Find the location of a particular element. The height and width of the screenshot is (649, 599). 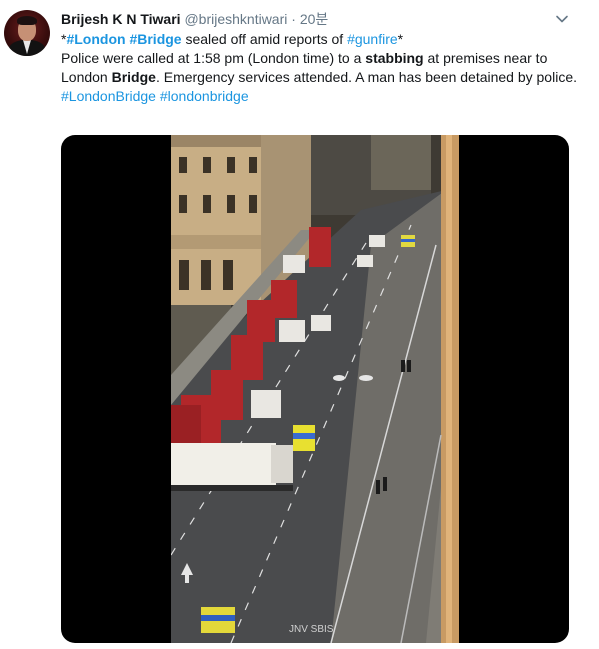

text-fragment: sealed off amid reports of is located at coordinates (264, 39).